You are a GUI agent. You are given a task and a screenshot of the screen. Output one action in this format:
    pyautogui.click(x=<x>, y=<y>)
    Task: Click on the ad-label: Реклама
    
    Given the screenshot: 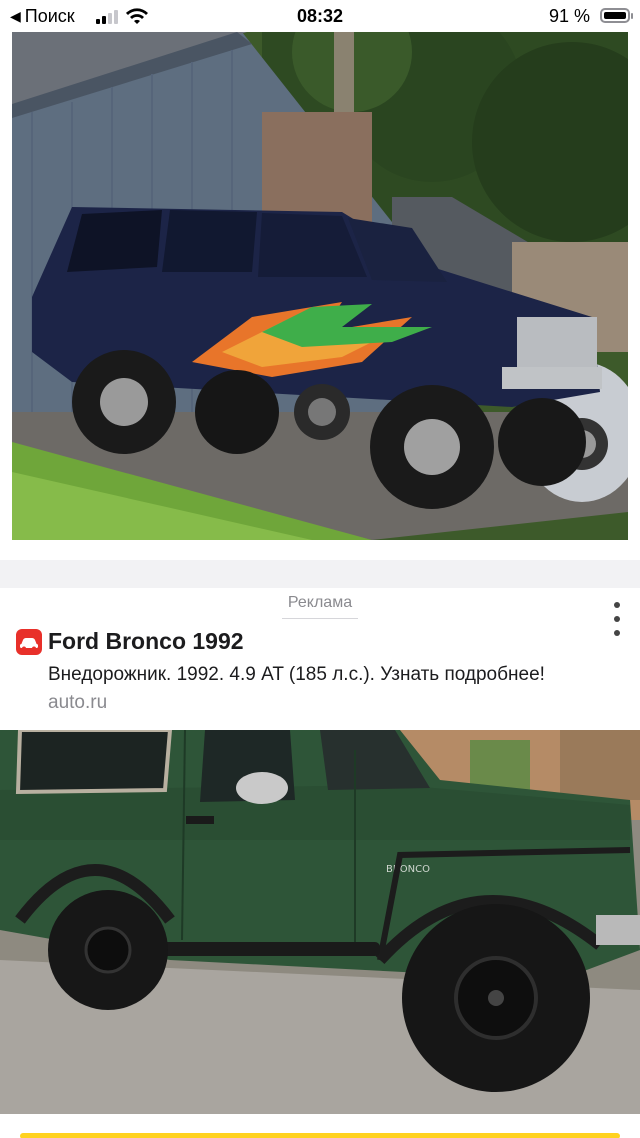 What is the action you would take?
    pyautogui.click(x=320, y=602)
    